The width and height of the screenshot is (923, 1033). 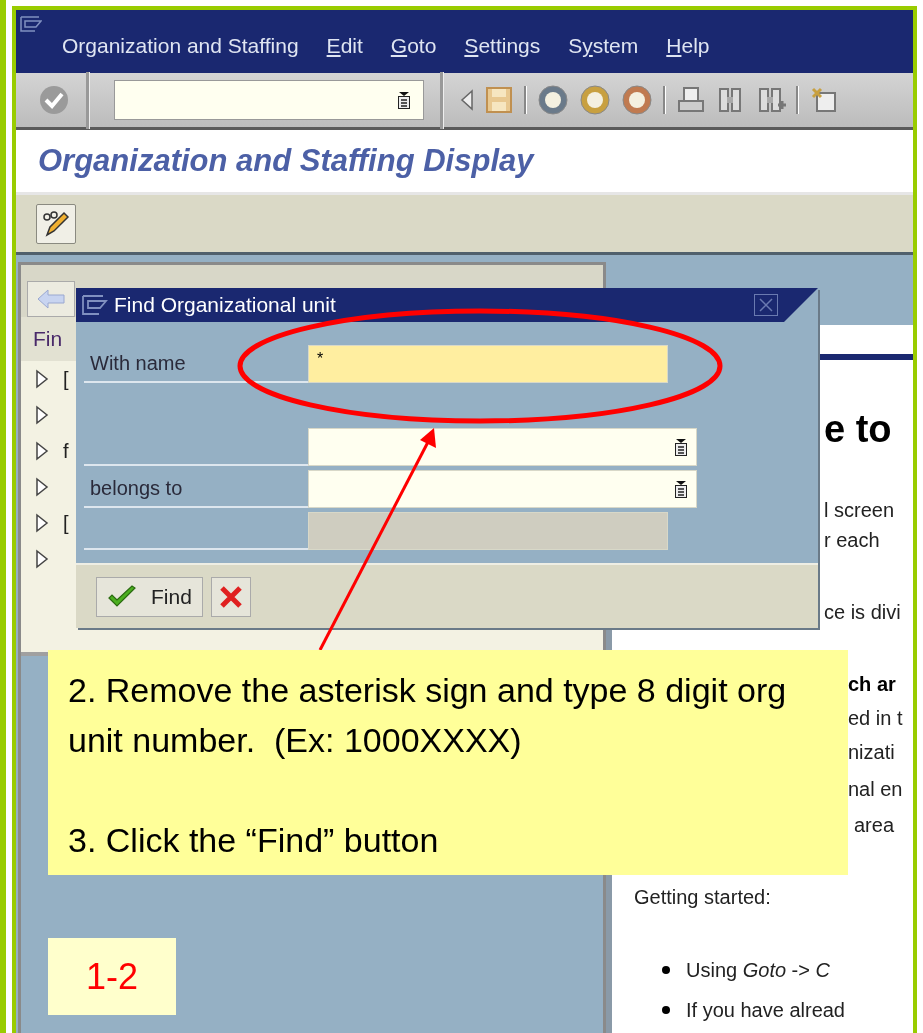 I want to click on new-session-icon, so click(x=824, y=100).